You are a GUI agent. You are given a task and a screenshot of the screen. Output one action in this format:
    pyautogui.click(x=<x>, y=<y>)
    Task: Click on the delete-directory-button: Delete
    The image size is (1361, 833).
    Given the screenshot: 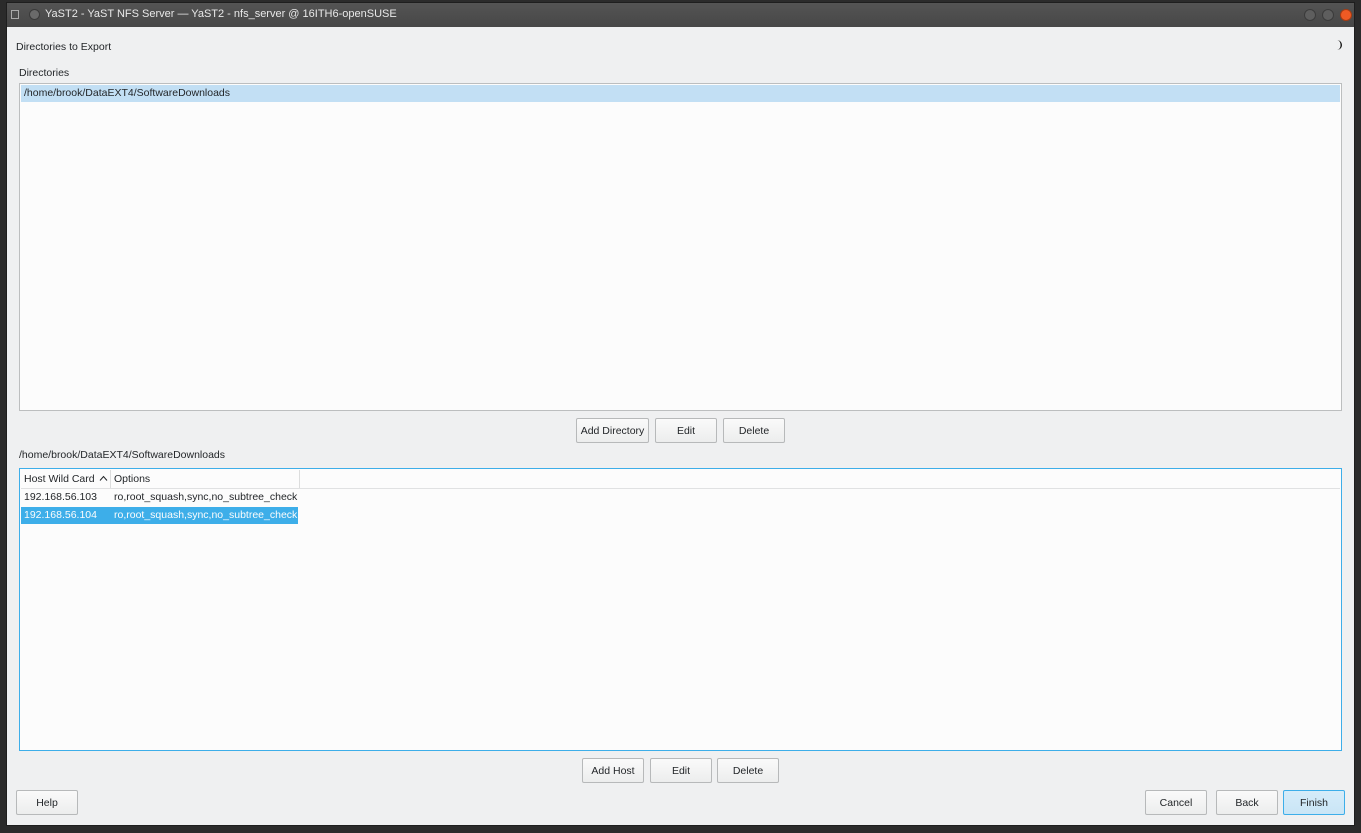 What is the action you would take?
    pyautogui.click(x=754, y=430)
    